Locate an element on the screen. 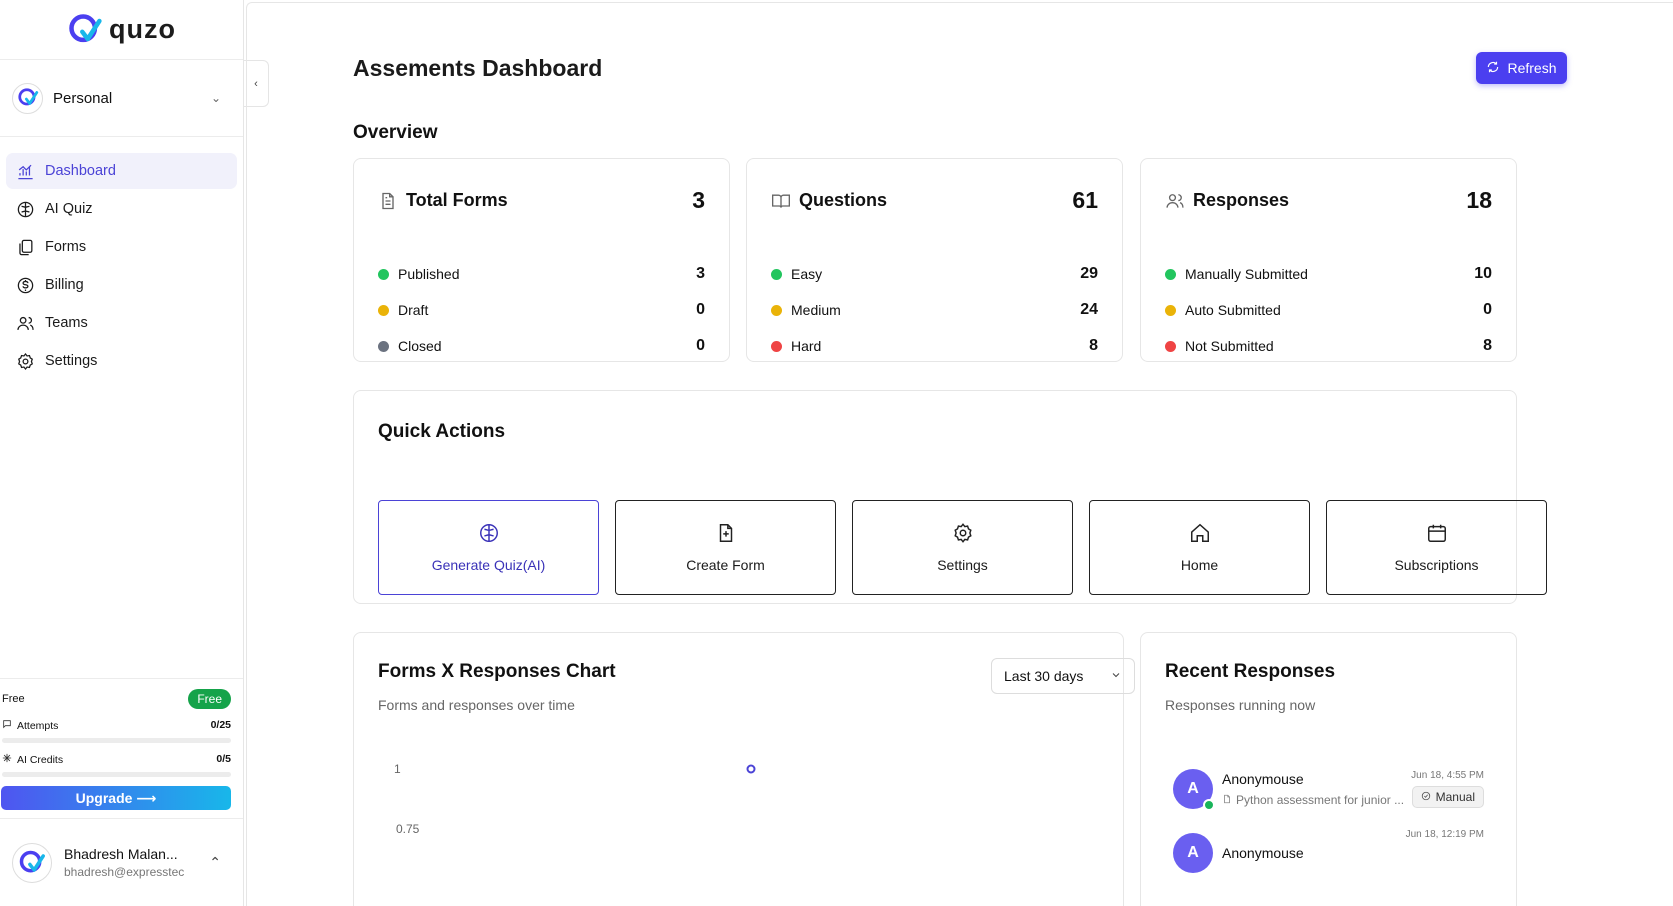 Image resolution: width=1673 pixels, height=906 pixels. sidebar-item-label: Forms is located at coordinates (66, 247).